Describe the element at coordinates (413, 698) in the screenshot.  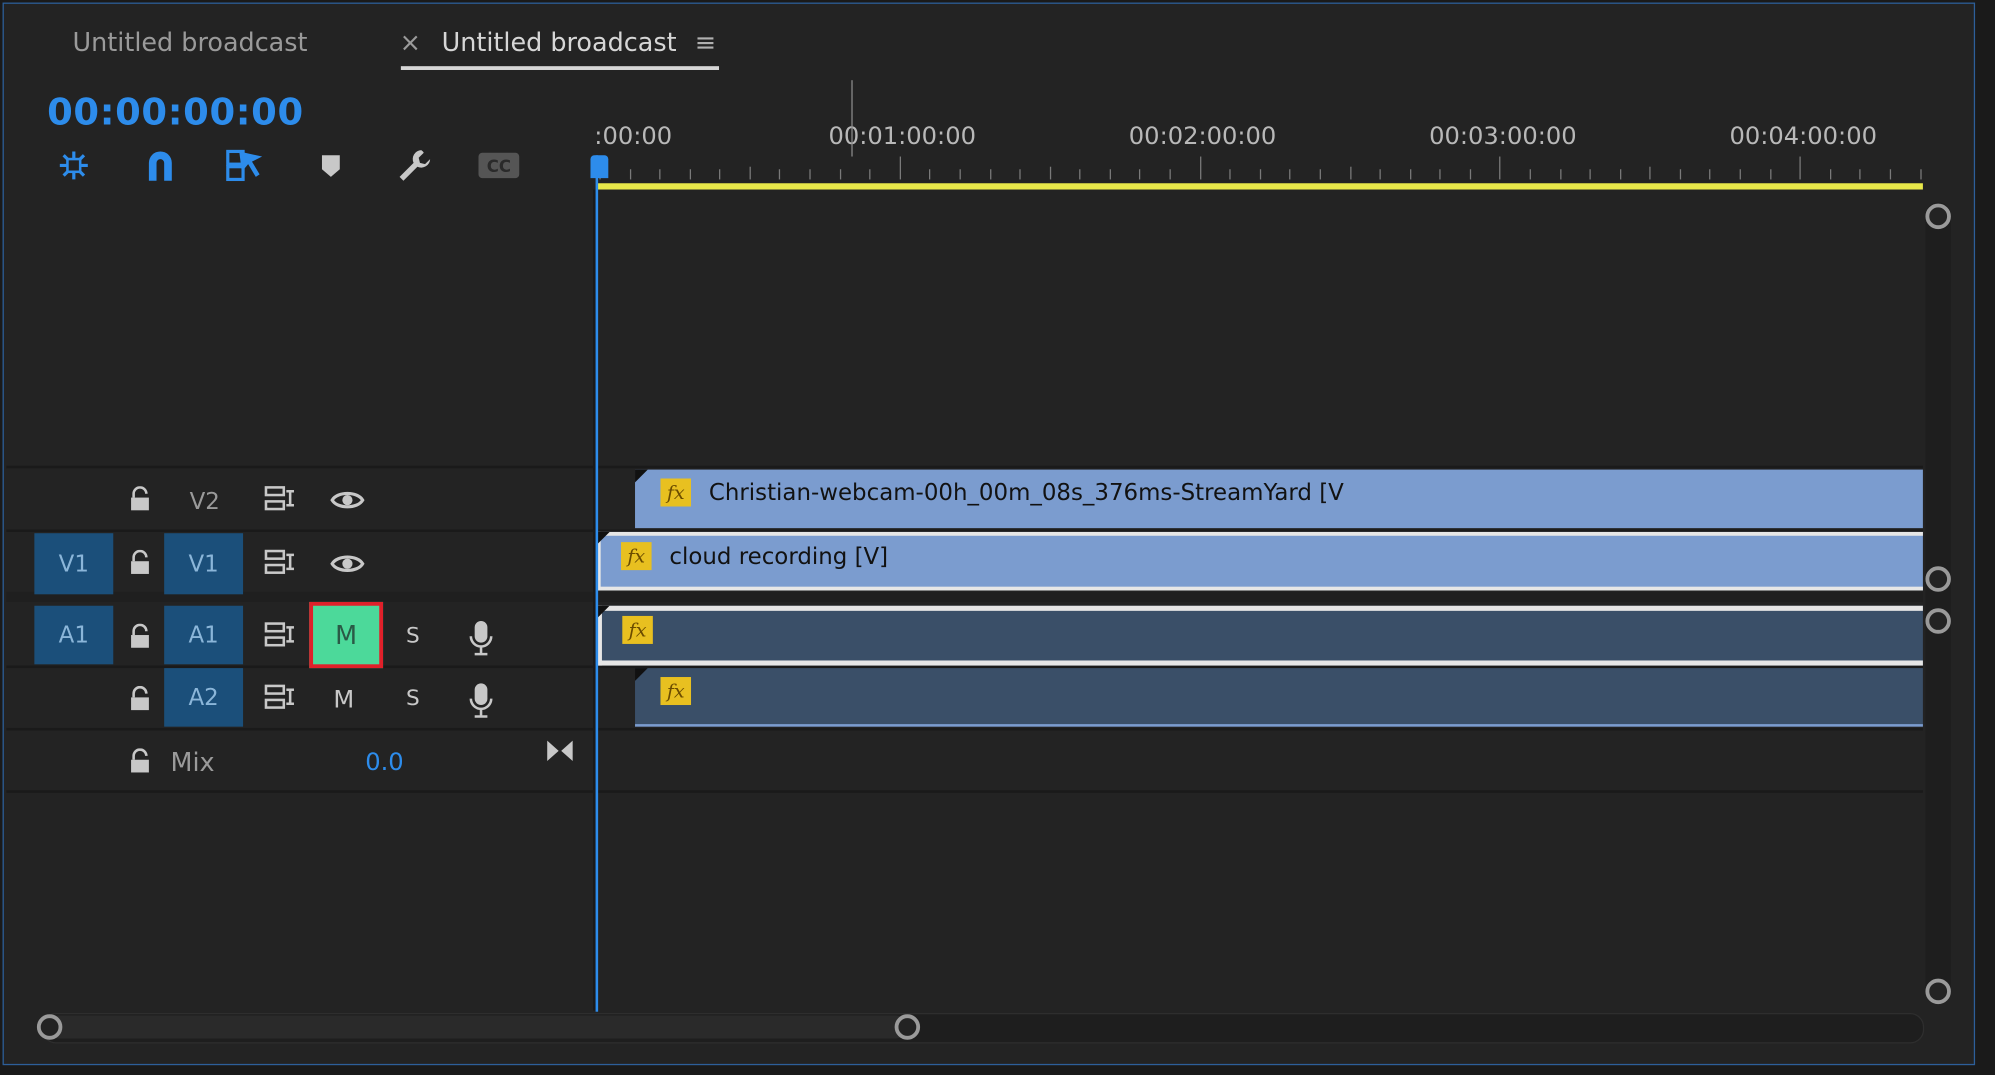
I see `solo-track-a2-button: S` at that location.